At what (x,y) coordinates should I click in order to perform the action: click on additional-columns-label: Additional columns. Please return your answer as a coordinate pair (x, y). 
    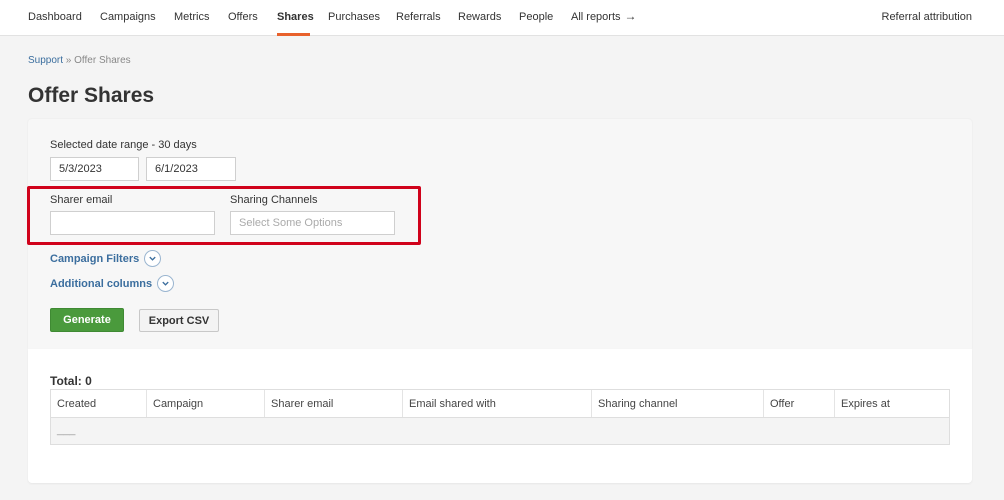
    Looking at the image, I should click on (101, 283).